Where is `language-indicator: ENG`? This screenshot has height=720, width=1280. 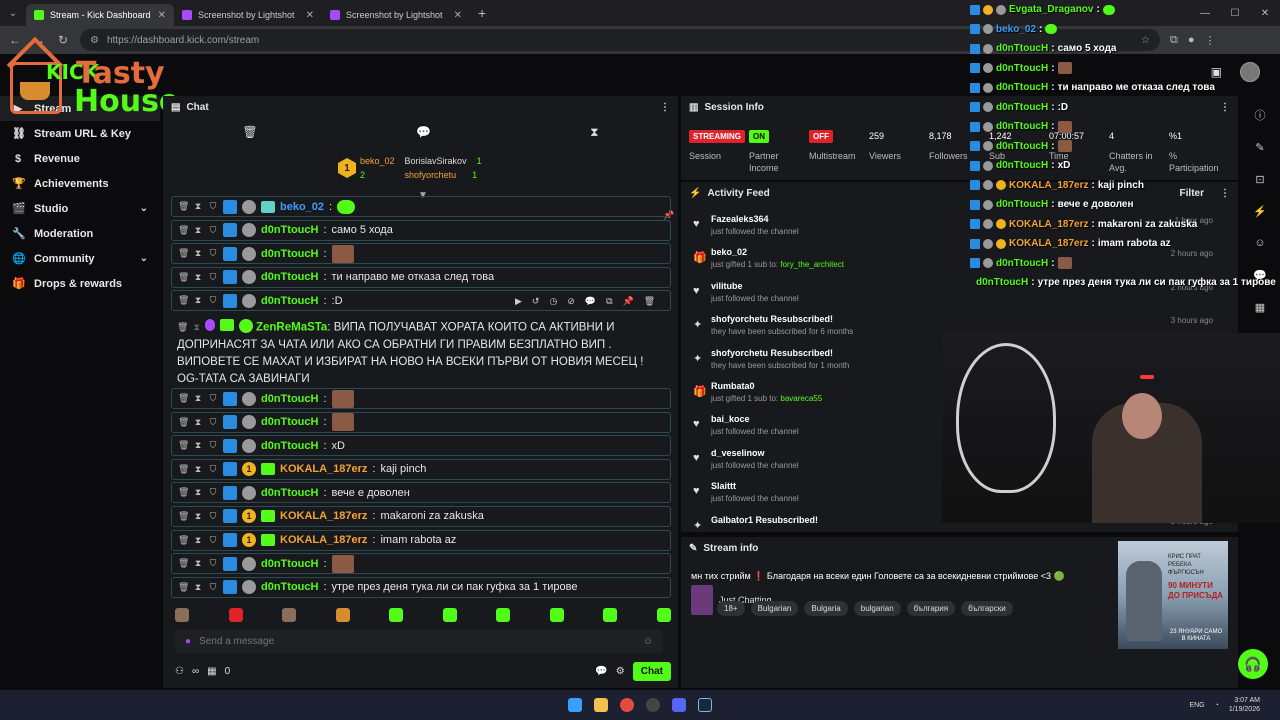
language-indicator: ENG is located at coordinates (1196, 705).